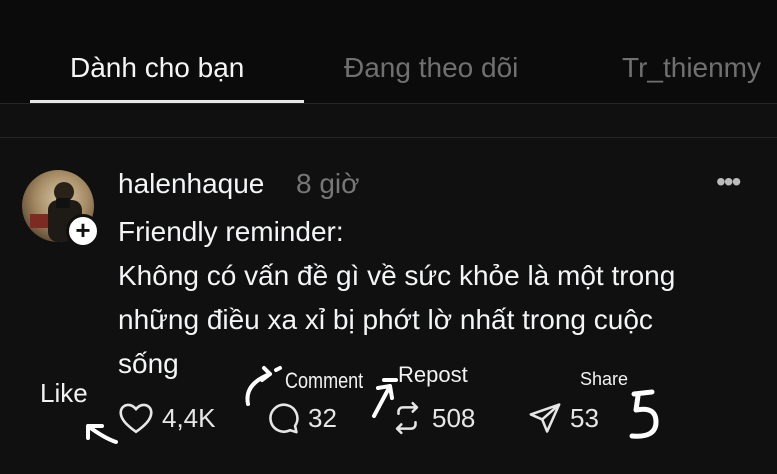  Describe the element at coordinates (136, 418) in the screenshot. I see `heart-icon` at that location.